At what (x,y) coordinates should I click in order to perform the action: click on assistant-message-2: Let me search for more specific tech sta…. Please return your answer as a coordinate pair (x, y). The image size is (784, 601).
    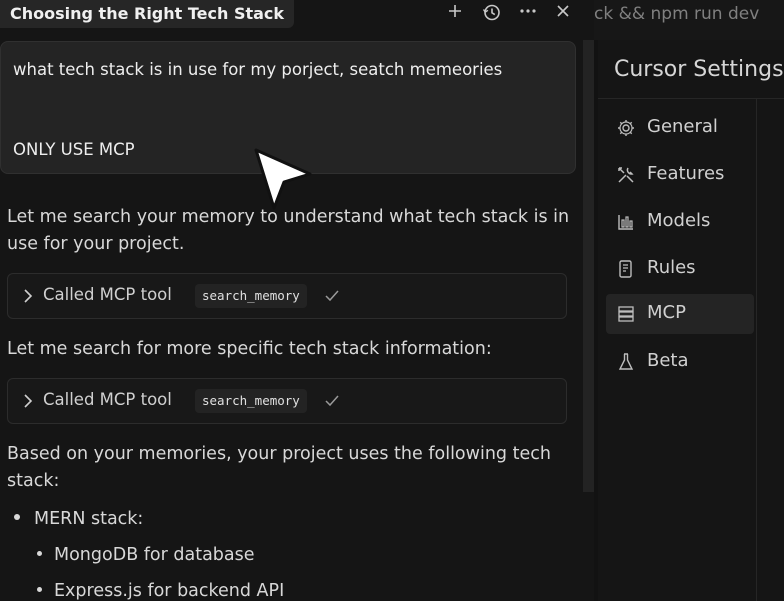
    Looking at the image, I should click on (249, 349).